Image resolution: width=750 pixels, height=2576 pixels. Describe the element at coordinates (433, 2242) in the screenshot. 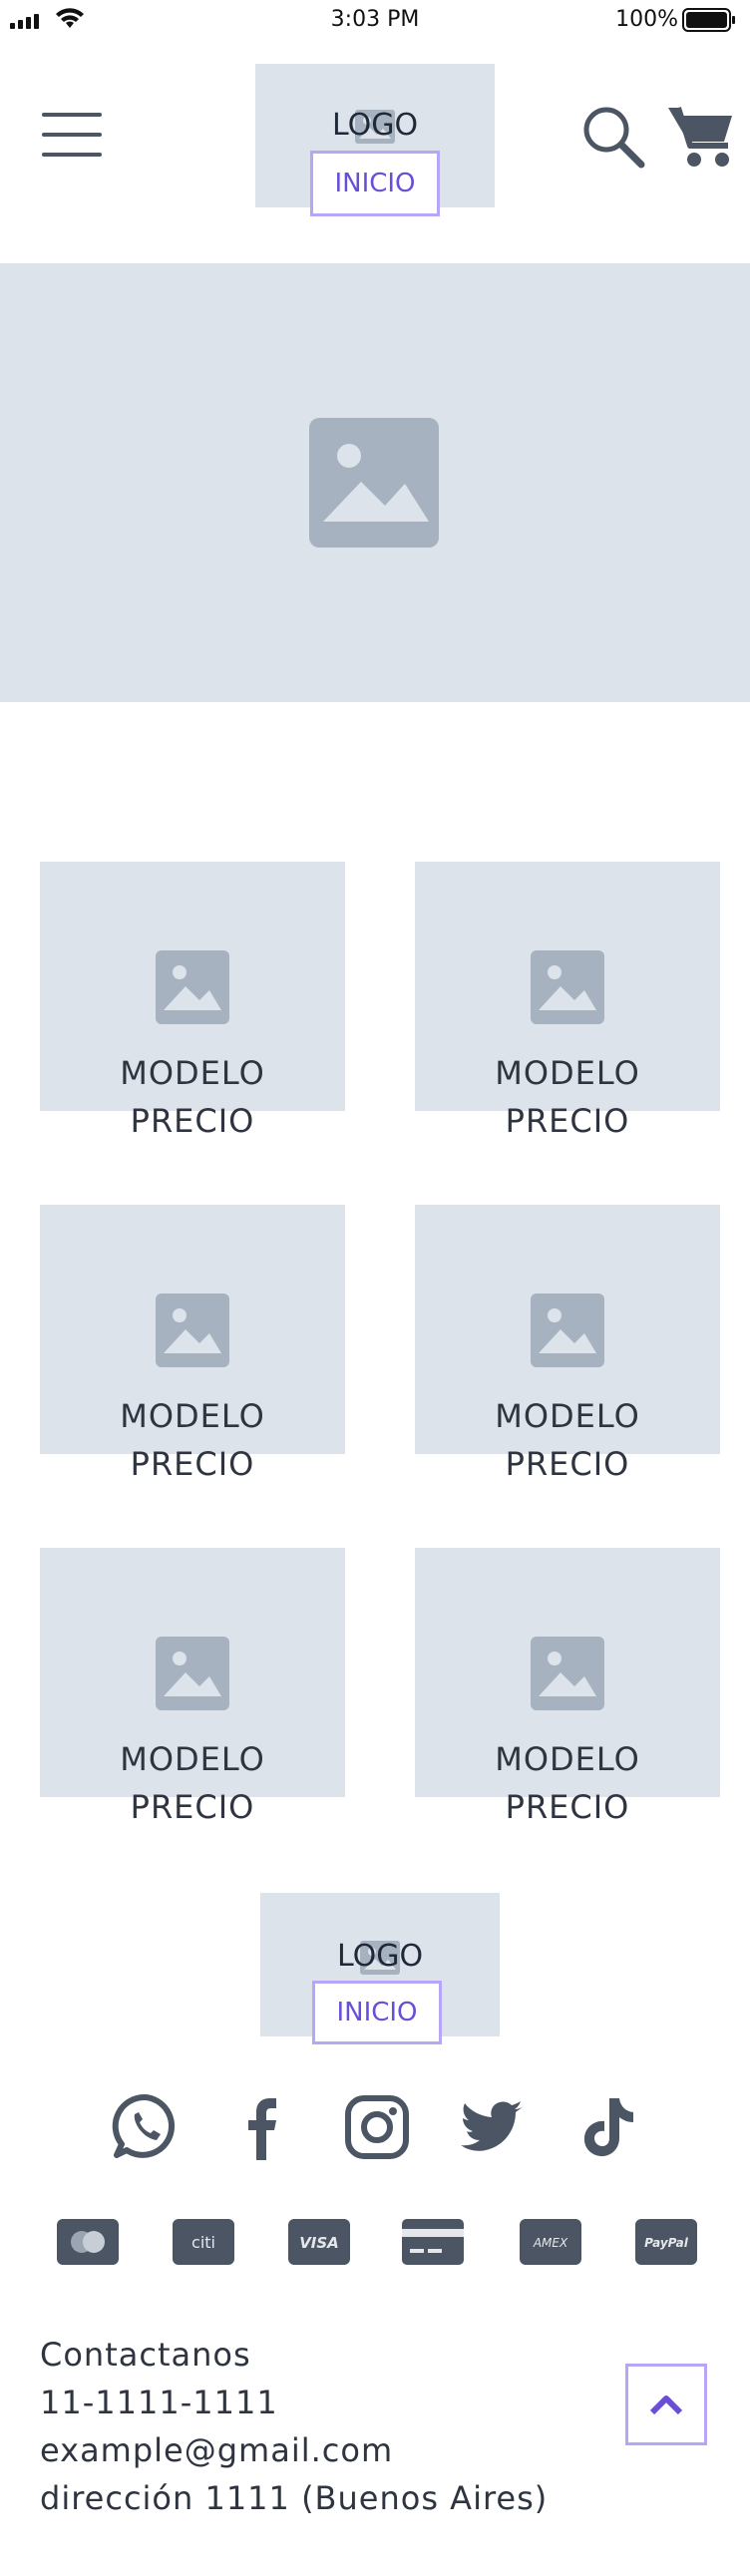

I see `credit-card-icon` at that location.